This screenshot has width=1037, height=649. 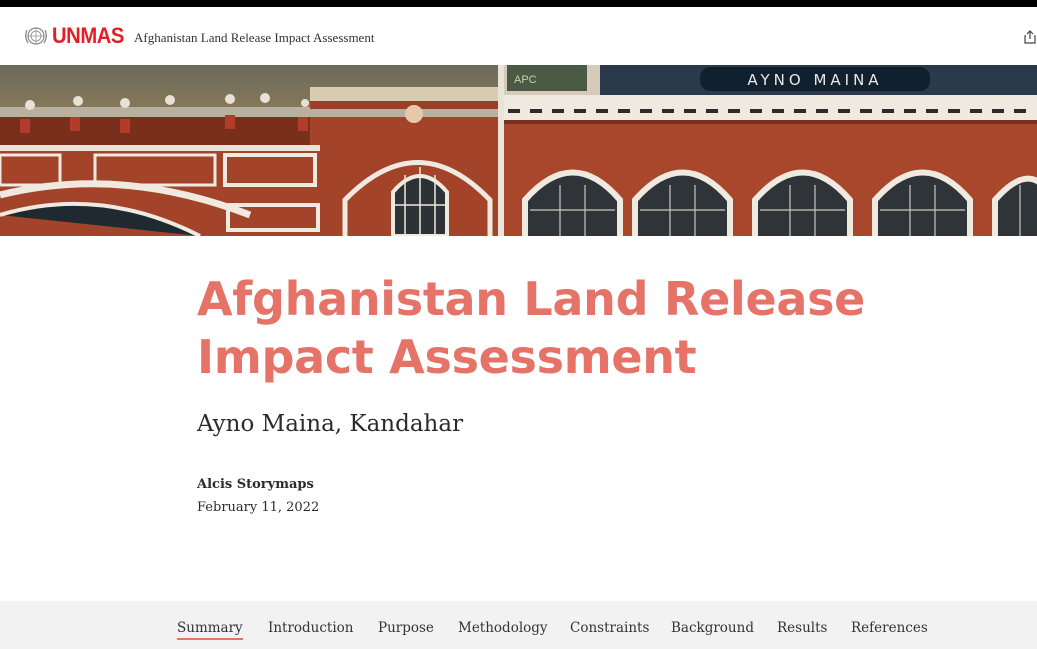 I want to click on story-date: February 11, 2022, so click(x=258, y=507).